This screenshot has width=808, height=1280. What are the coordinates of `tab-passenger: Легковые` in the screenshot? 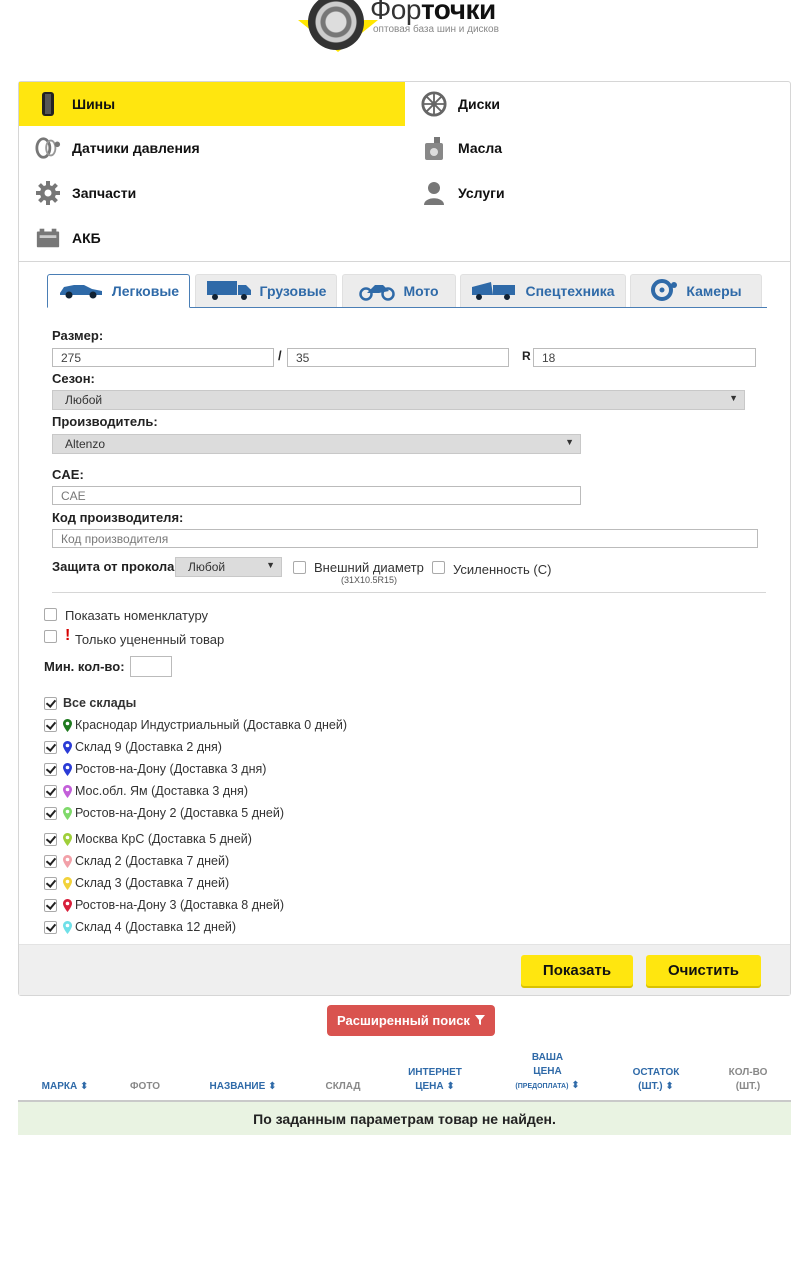 It's located at (118, 291).